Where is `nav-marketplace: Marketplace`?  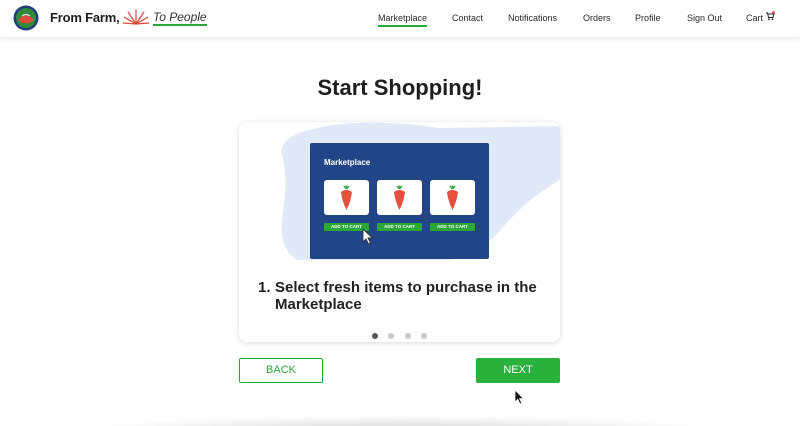
nav-marketplace: Marketplace is located at coordinates (403, 20).